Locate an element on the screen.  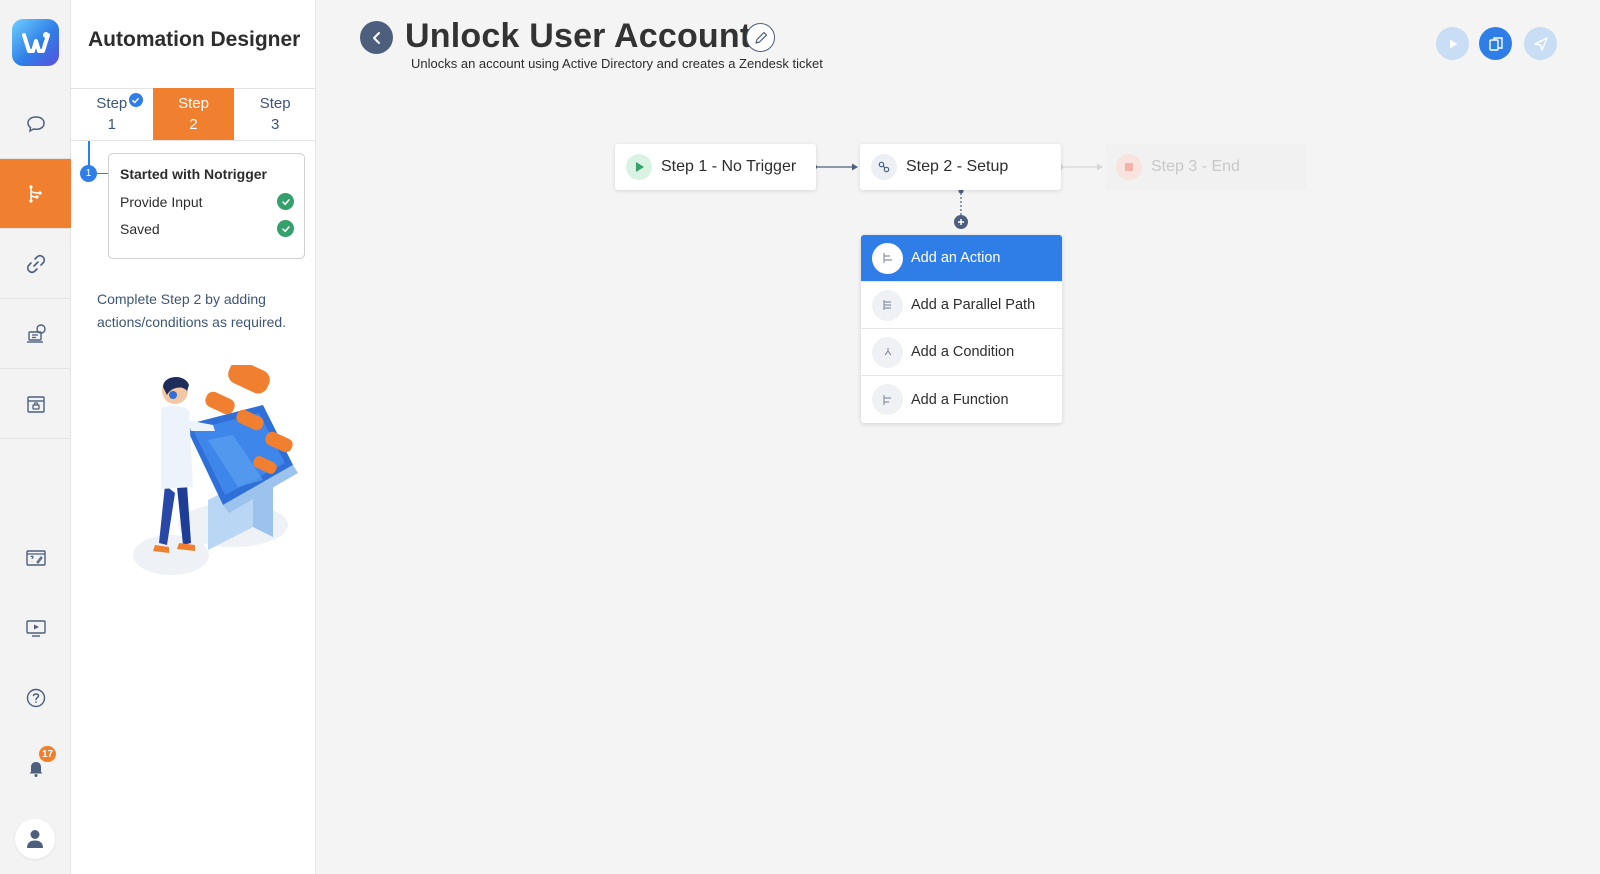
status-row: Saved is located at coordinates (207, 228).